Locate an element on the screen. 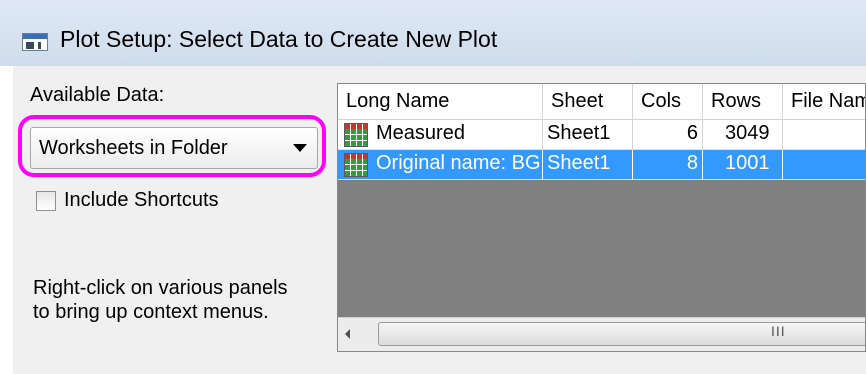  column-header-sheet: Sheet is located at coordinates (588, 102).